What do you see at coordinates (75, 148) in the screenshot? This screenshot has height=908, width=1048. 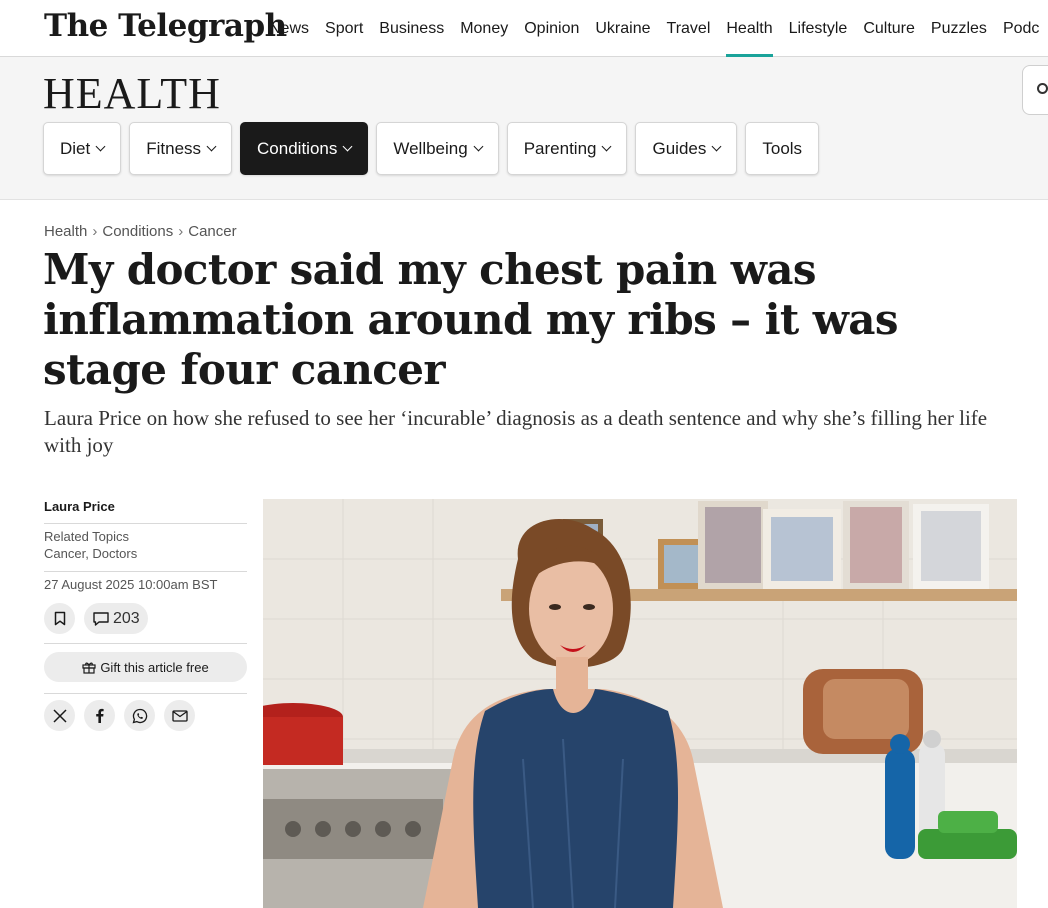 I see `subnav-diet-label: Diet` at bounding box center [75, 148].